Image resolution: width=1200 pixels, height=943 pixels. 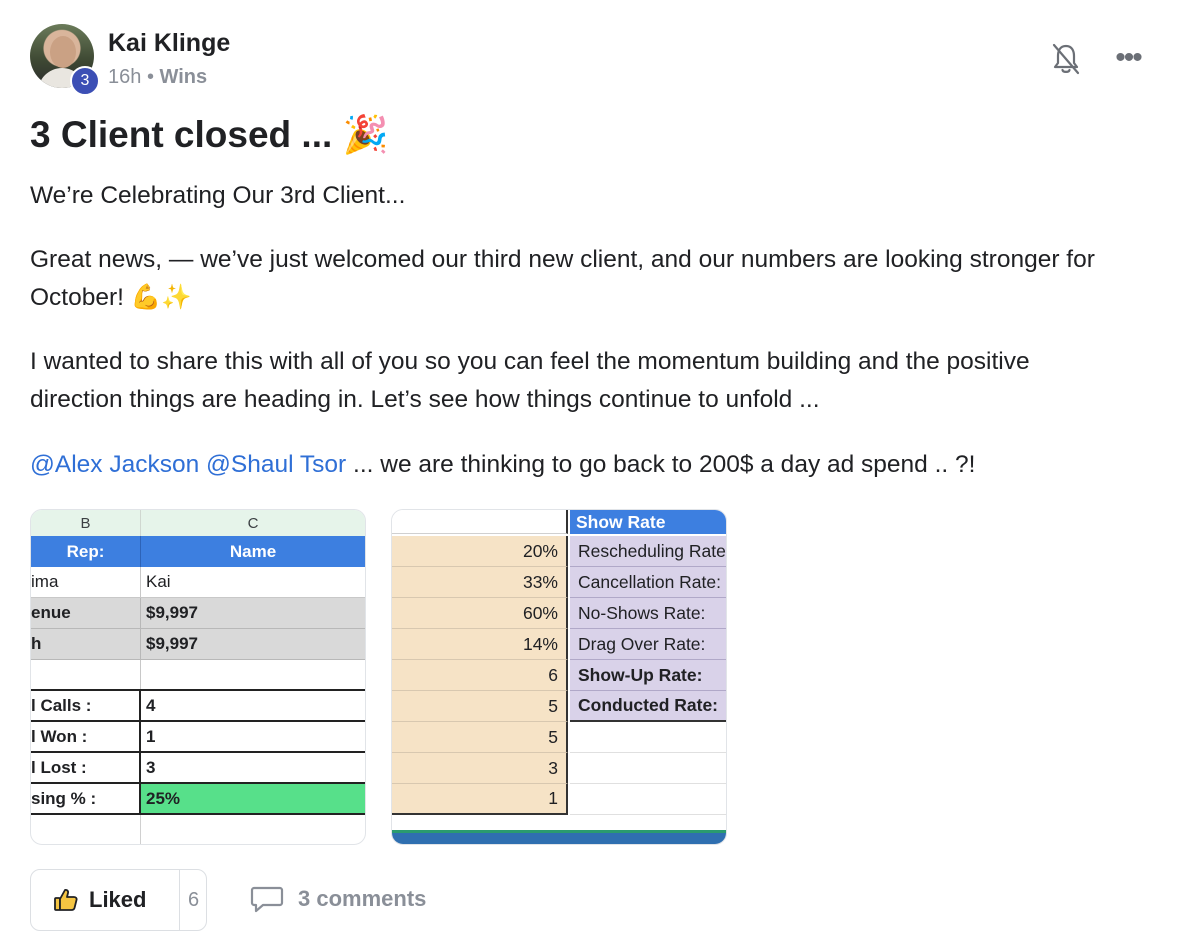 I want to click on sheet2-footer-band, so click(x=559, y=837).